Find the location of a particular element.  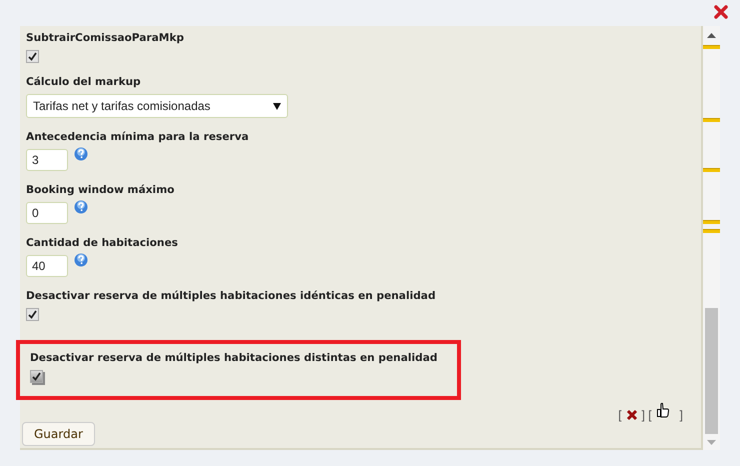

bracket-text: ] [ is located at coordinates (647, 415).